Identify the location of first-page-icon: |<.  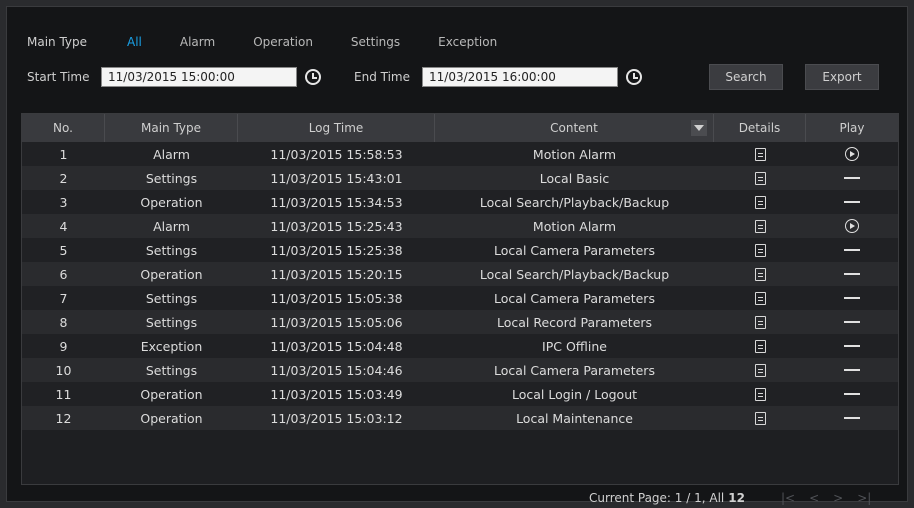
(788, 498).